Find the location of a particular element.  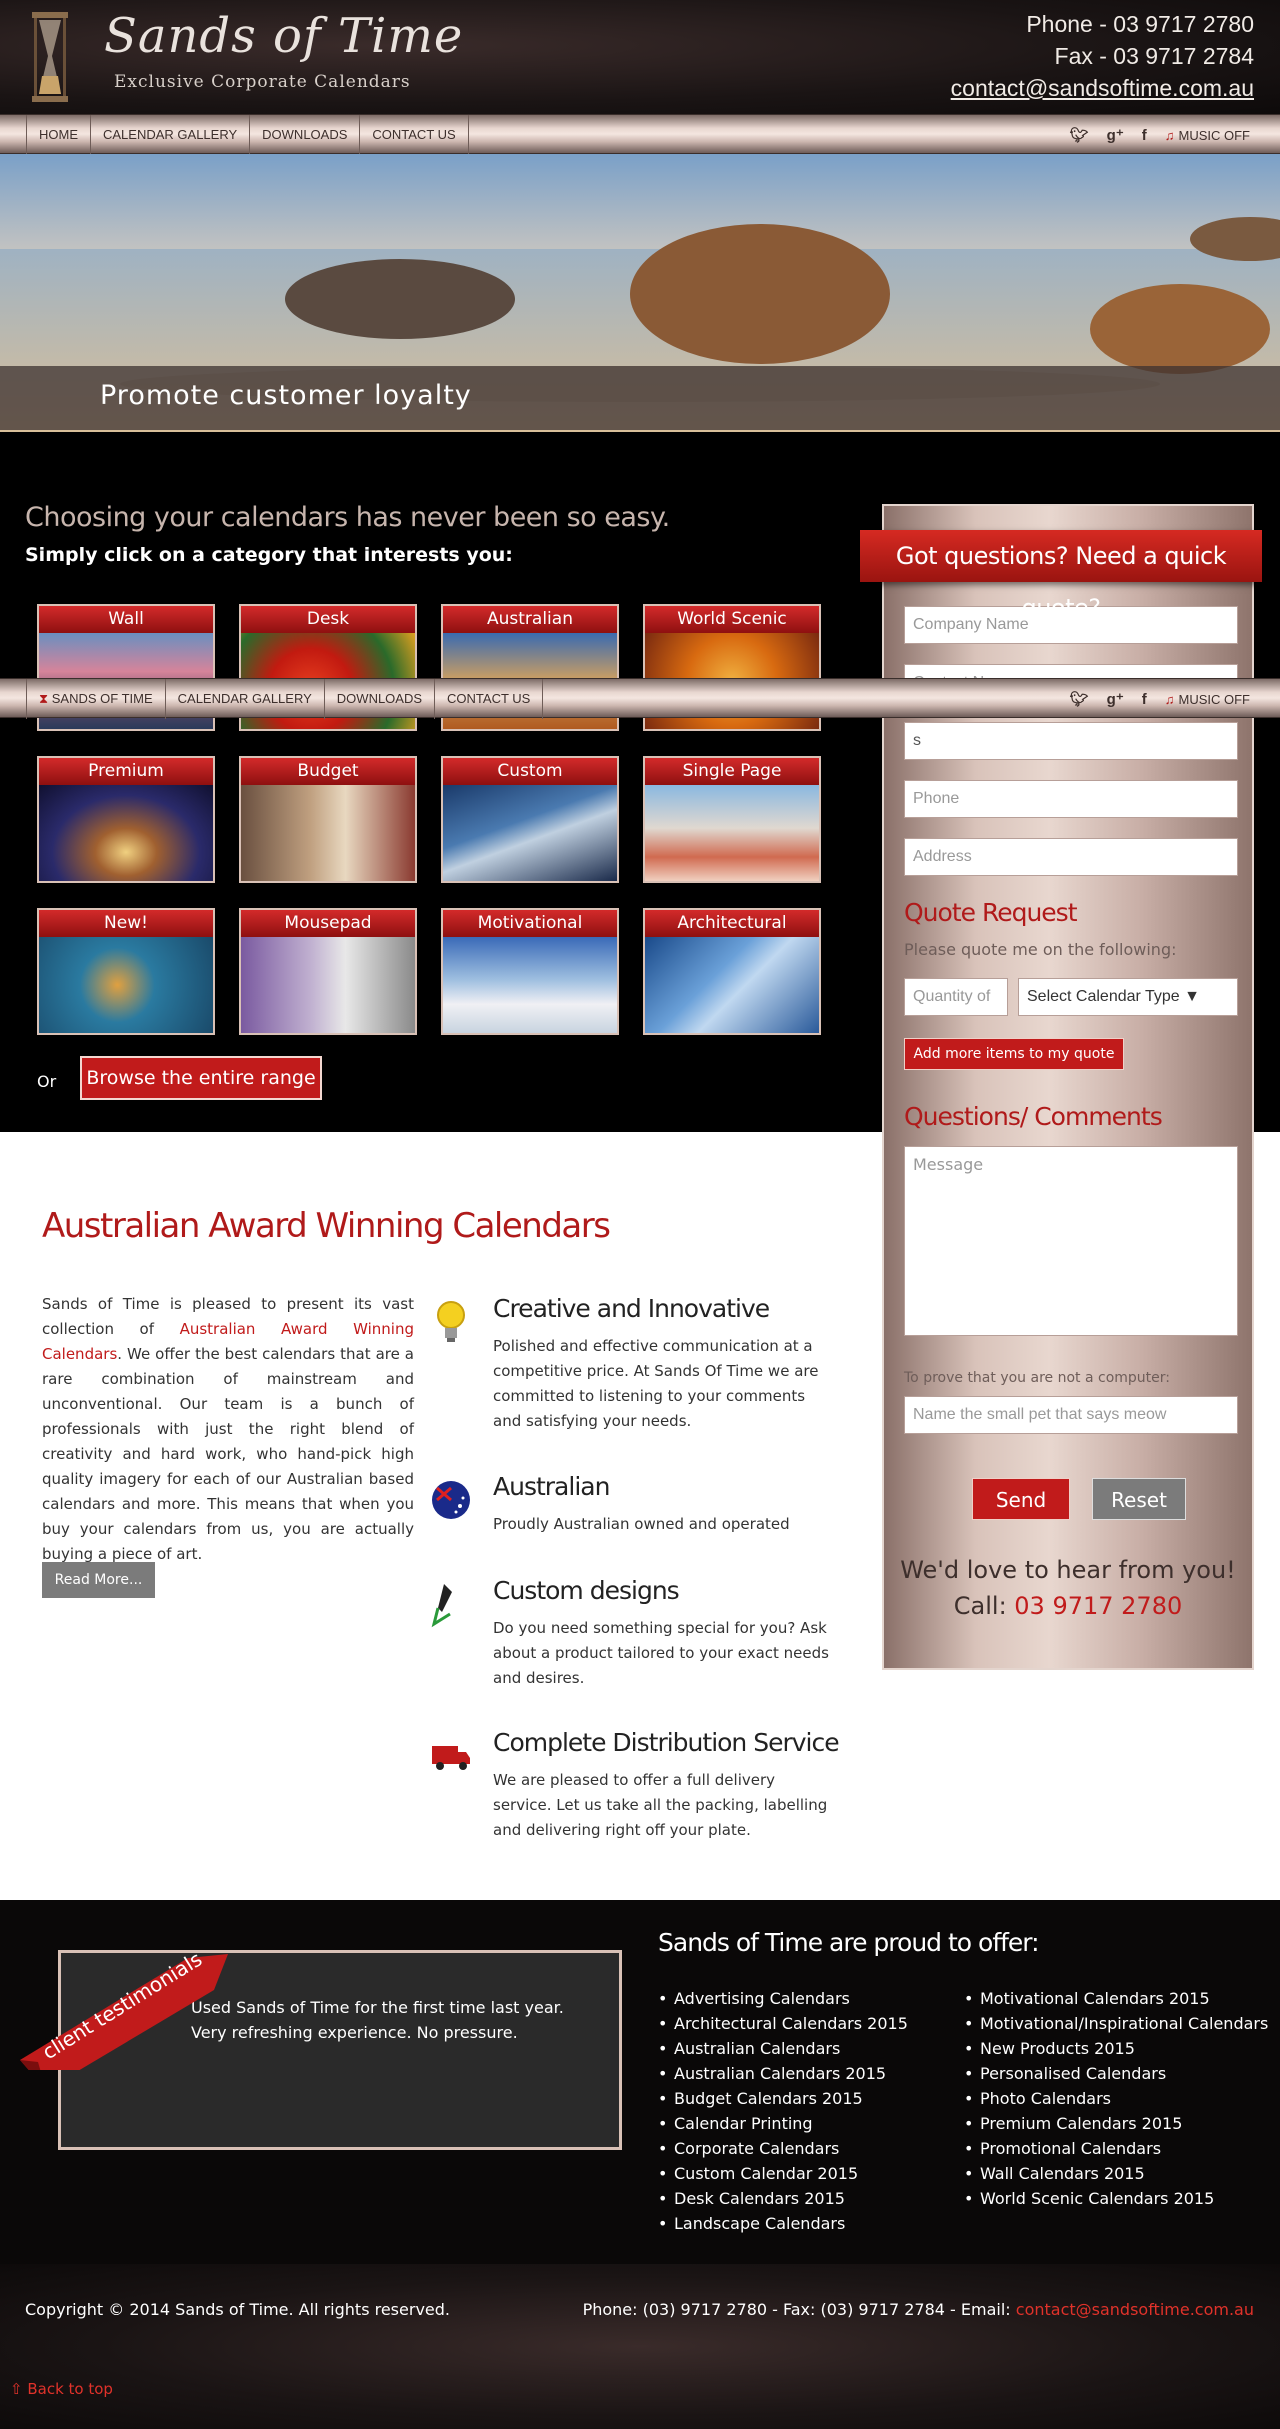

captcha-label: To prove that you are not a computer: is located at coordinates (1037, 1378).